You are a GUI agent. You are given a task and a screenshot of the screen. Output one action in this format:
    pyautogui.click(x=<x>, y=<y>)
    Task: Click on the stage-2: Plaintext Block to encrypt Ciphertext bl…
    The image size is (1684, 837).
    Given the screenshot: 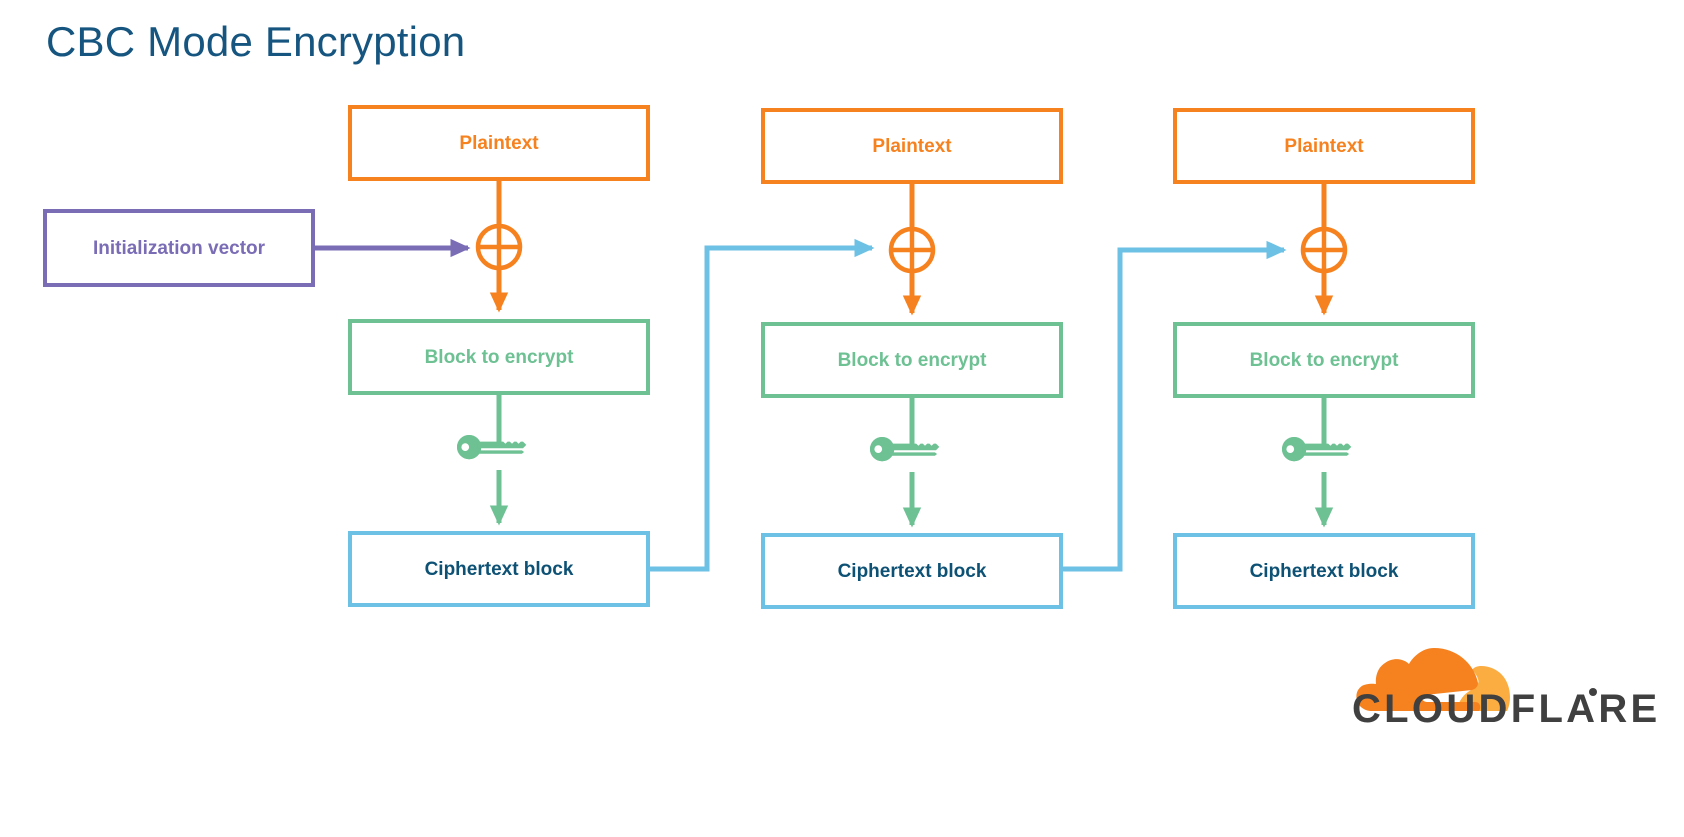 What is the action you would take?
    pyautogui.click(x=912, y=358)
    